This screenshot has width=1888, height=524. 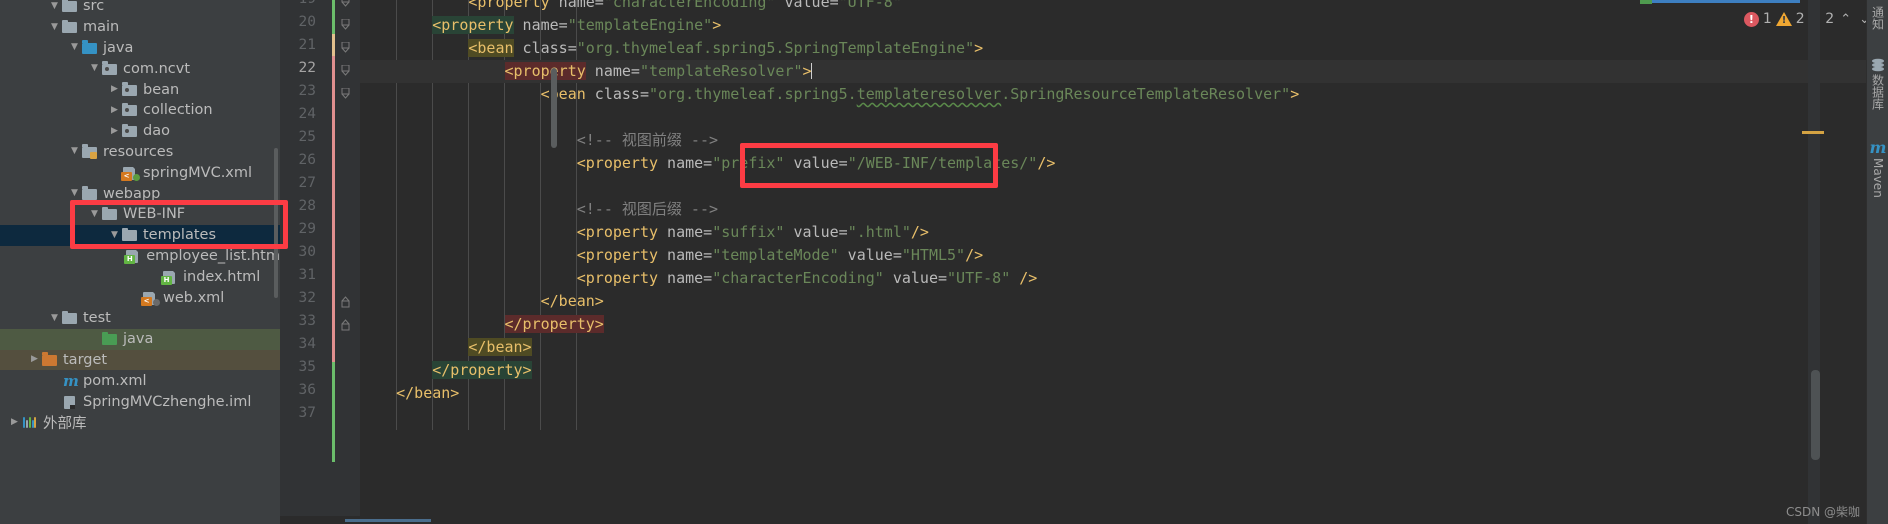 What do you see at coordinates (50, 360) in the screenshot?
I see `folder-orange-target-icon` at bounding box center [50, 360].